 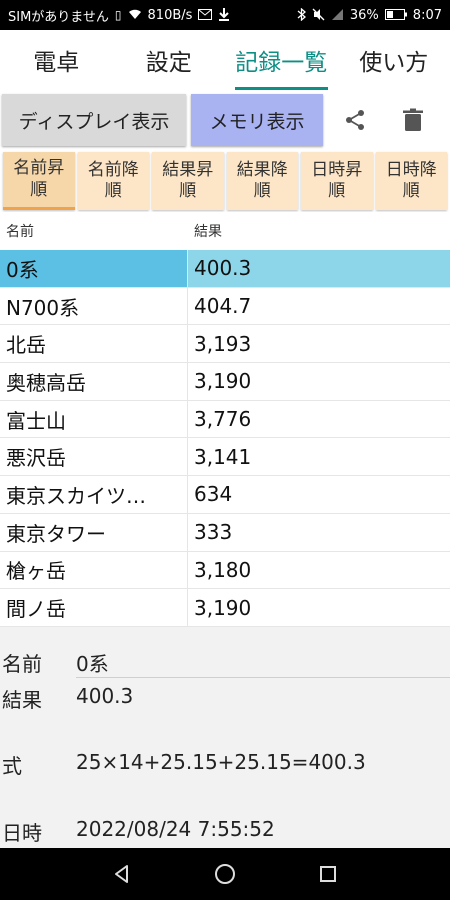 What do you see at coordinates (39, 168) in the screenshot?
I see `sort-label-line1: 名前昇` at bounding box center [39, 168].